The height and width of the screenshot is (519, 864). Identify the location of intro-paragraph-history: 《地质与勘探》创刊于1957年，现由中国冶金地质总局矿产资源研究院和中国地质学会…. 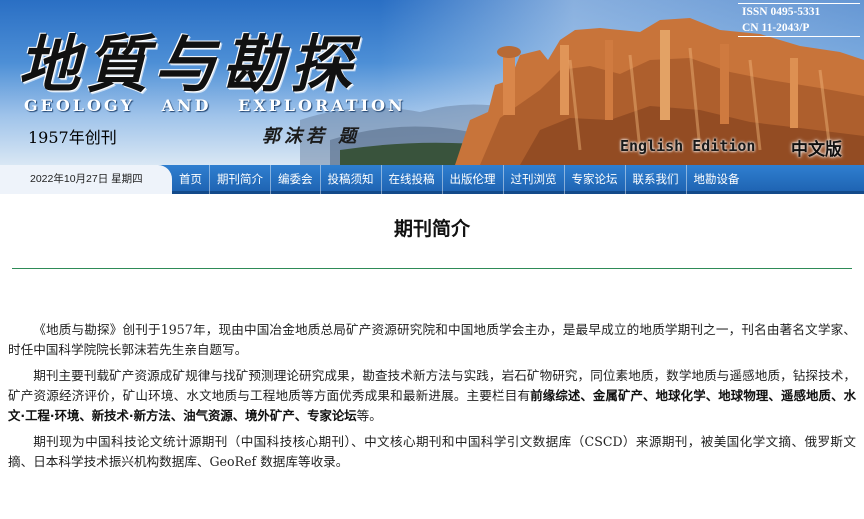
(432, 339).